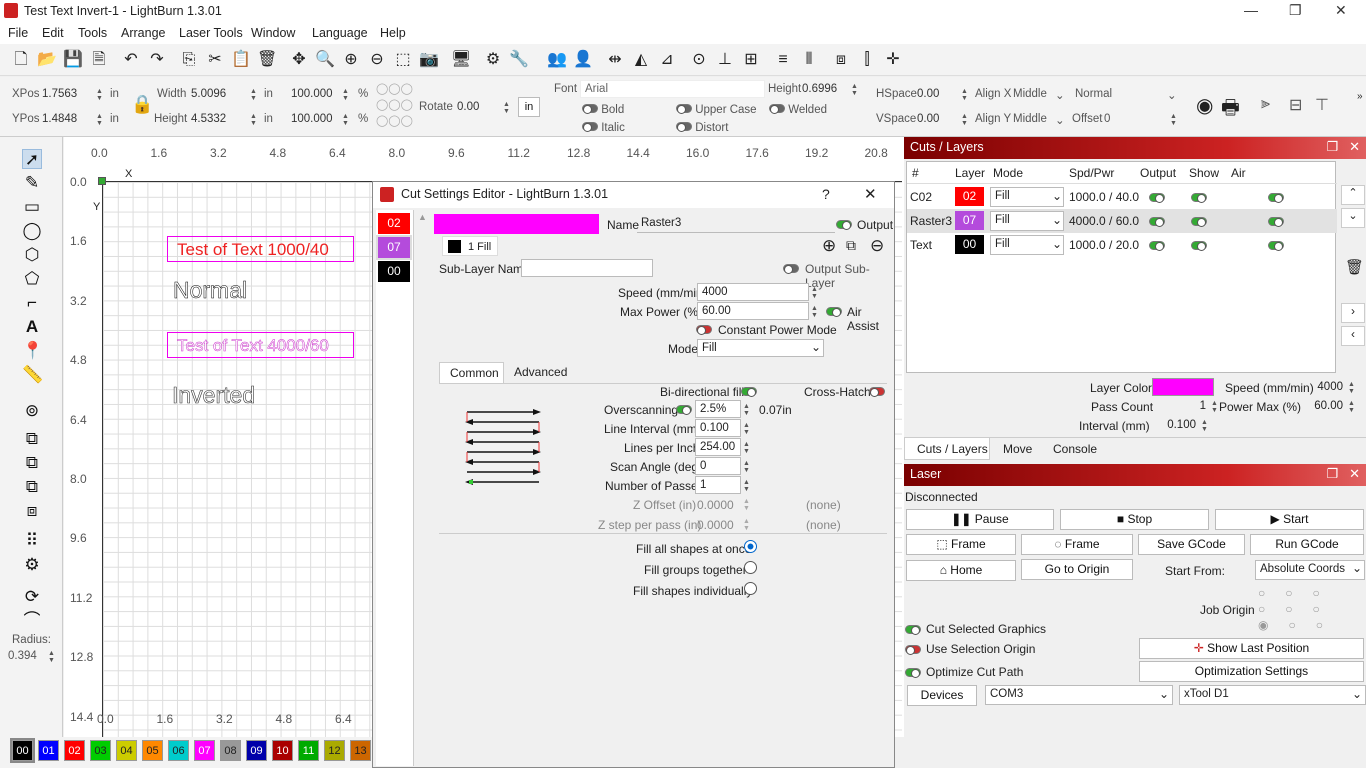  What do you see at coordinates (1060, 120) in the screenshot?
I see `aligny-chevron-icon: ⌄` at bounding box center [1060, 120].